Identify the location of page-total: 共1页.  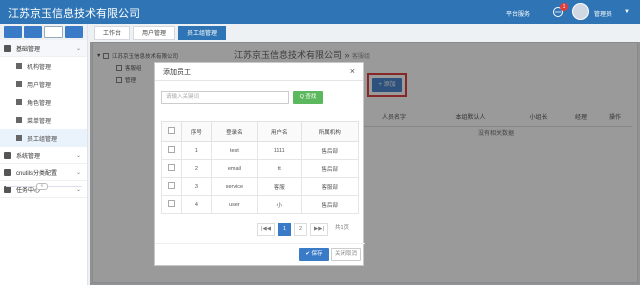
(342, 229).